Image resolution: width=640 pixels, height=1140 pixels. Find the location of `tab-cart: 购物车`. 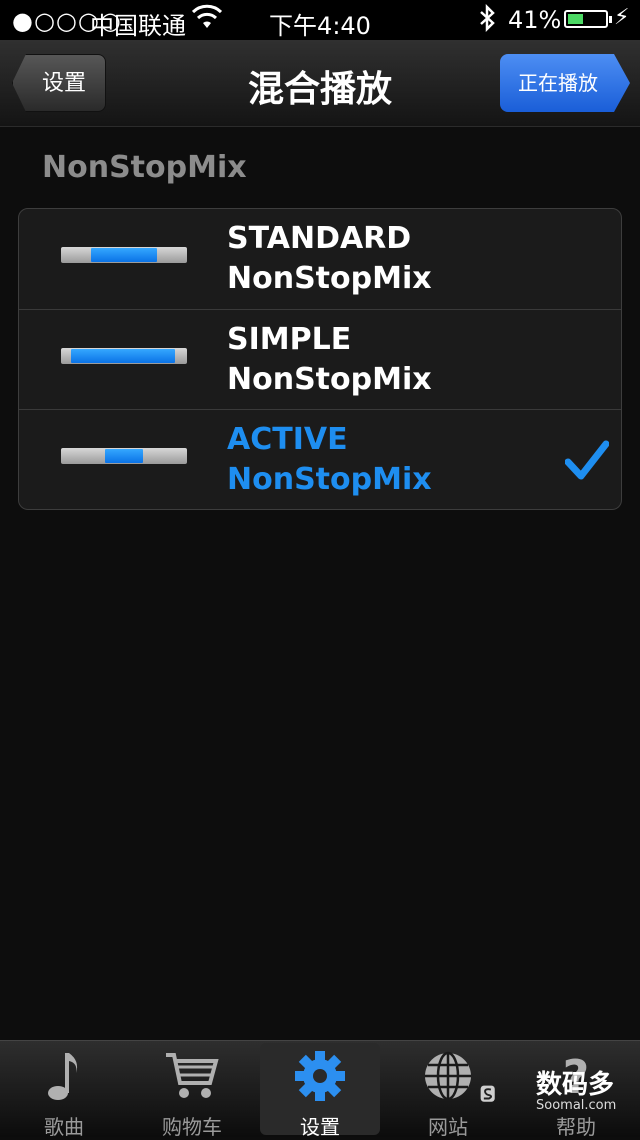

tab-cart: 购物车 is located at coordinates (192, 1091).